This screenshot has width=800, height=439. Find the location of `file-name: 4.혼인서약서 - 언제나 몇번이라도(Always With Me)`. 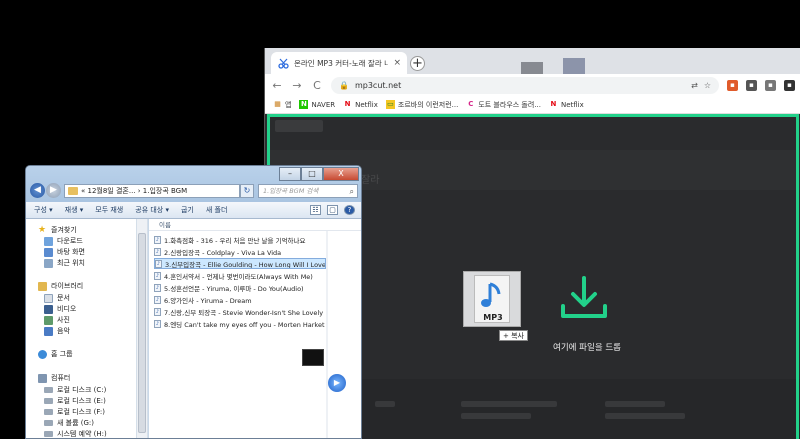

file-name: 4.혼인서약서 - 언제나 몇번이라도(Always With Me) is located at coordinates (238, 276).